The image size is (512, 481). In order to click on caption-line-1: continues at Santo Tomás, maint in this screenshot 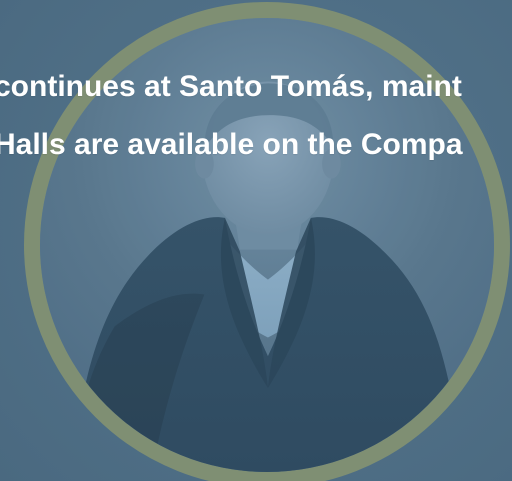, I will do `click(231, 86)`.